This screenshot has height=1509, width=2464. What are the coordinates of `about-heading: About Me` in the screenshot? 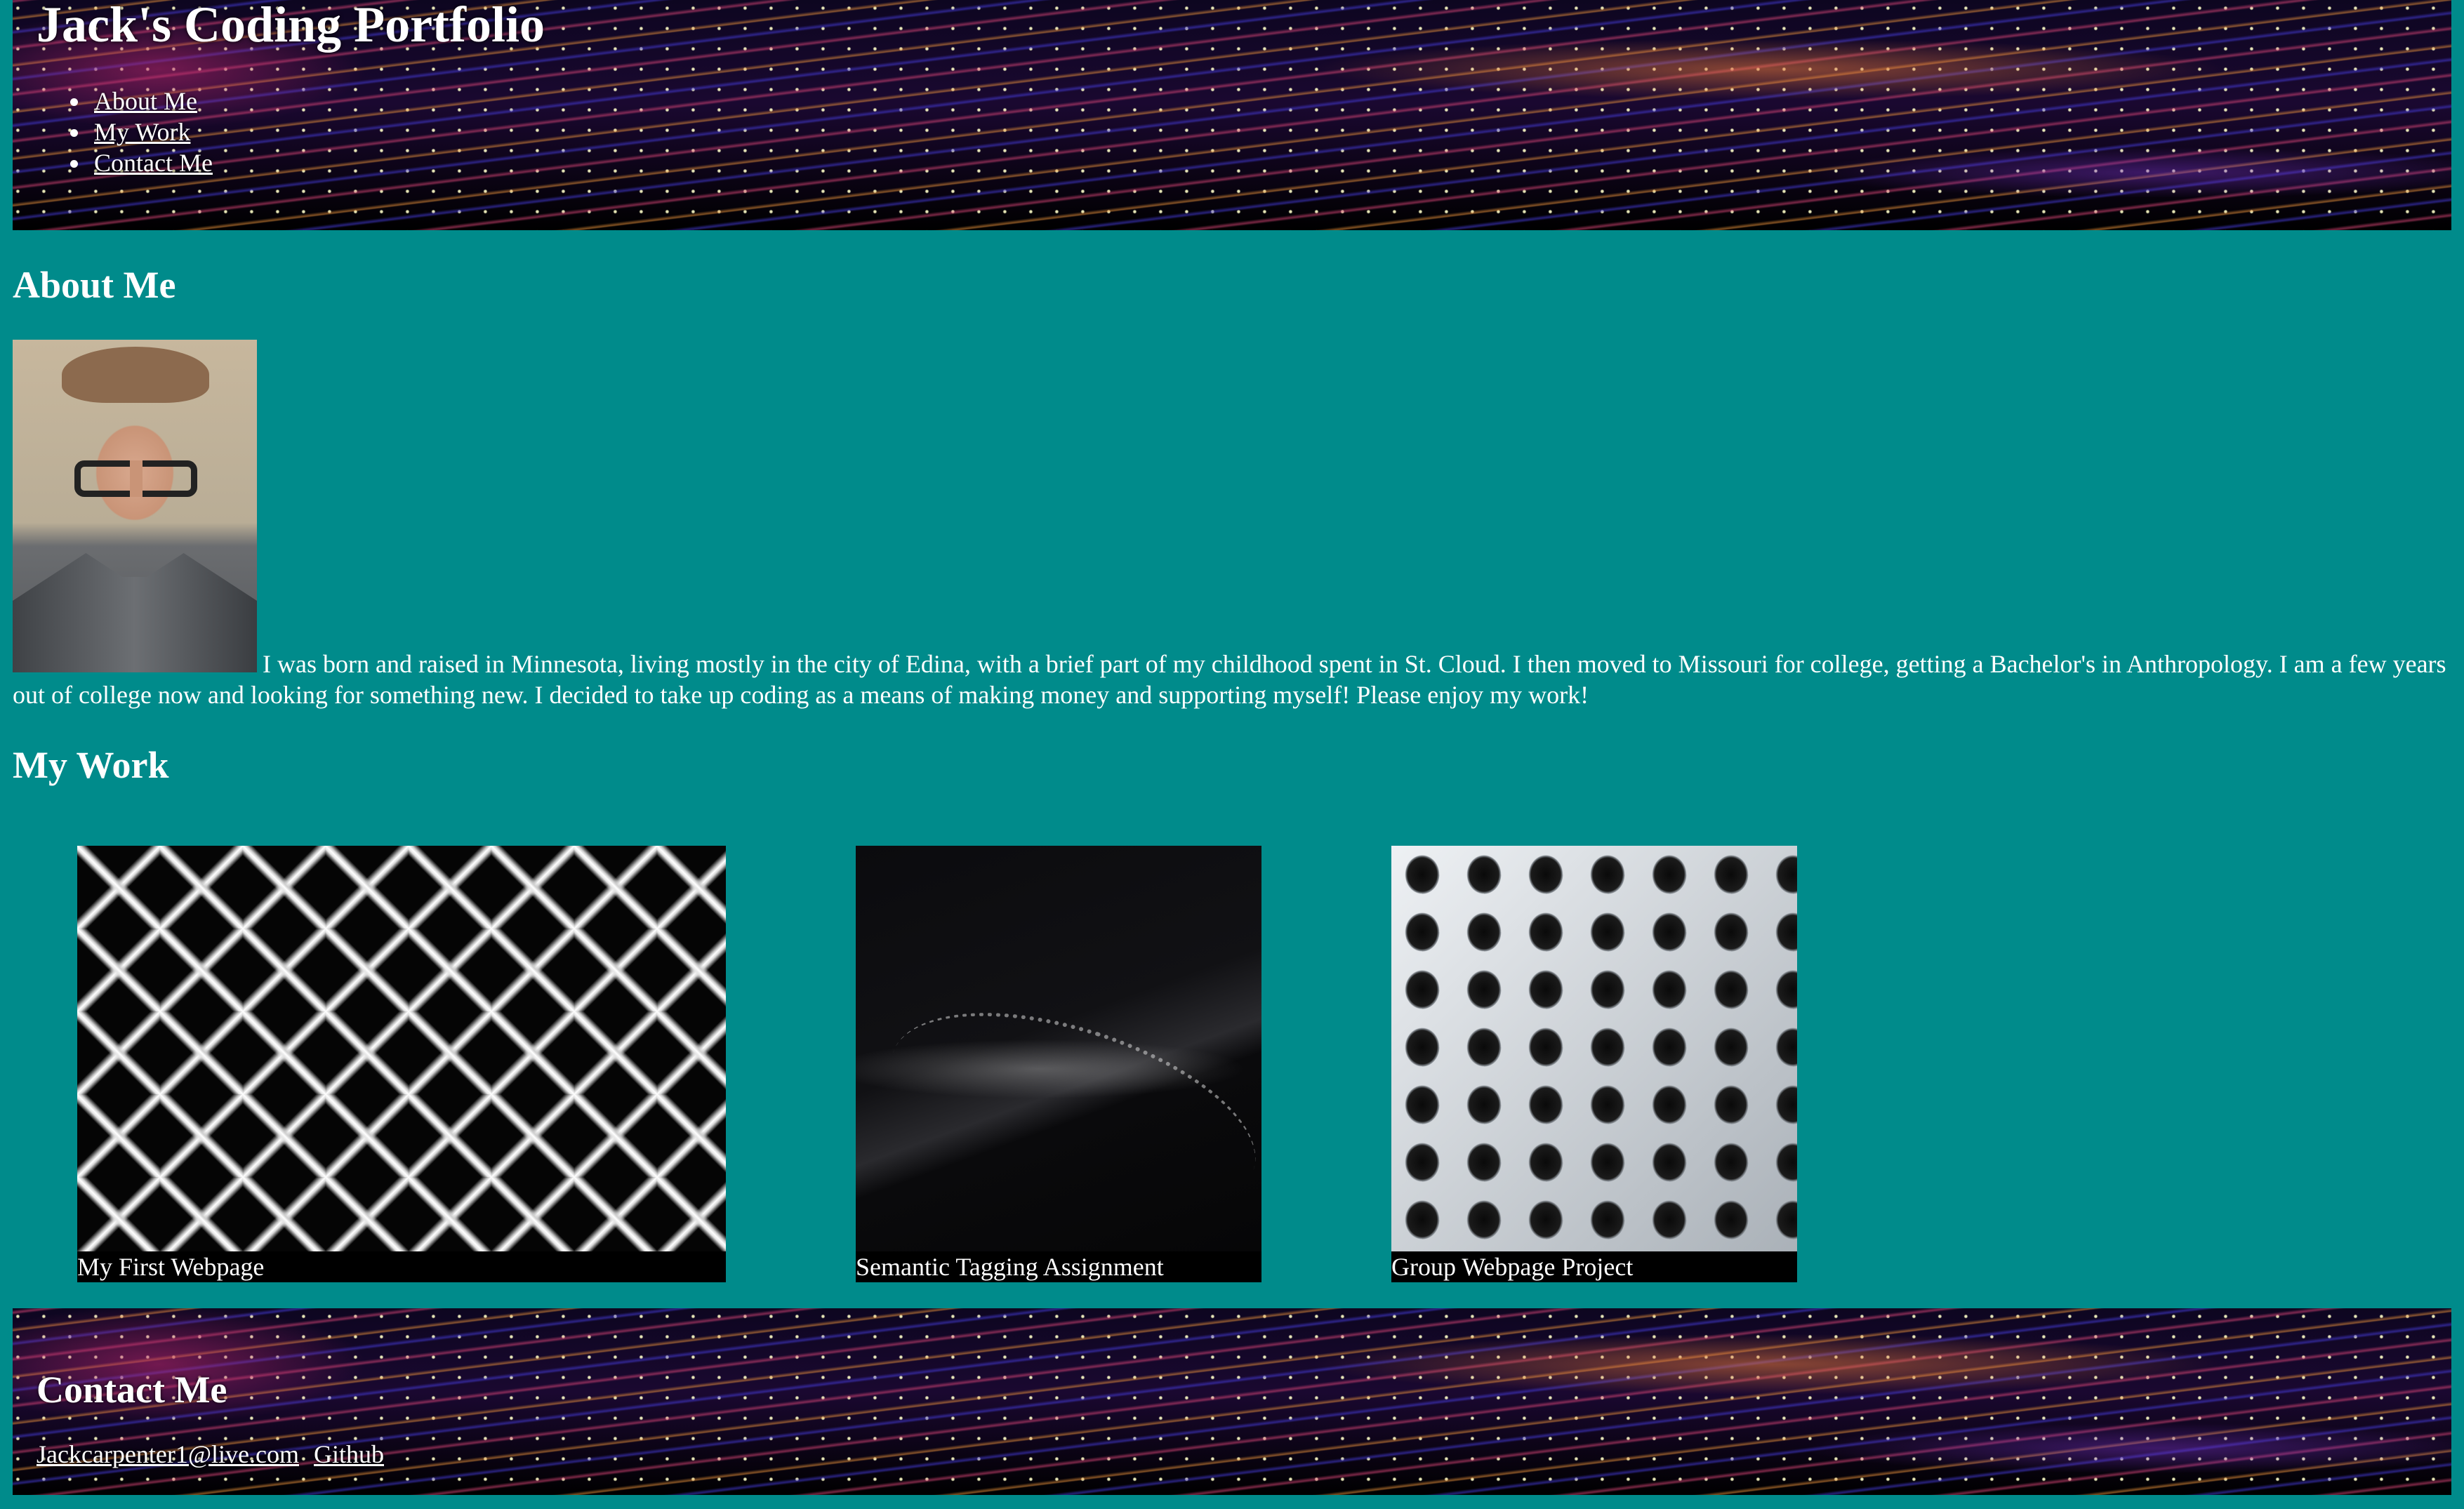 It's located at (95, 285).